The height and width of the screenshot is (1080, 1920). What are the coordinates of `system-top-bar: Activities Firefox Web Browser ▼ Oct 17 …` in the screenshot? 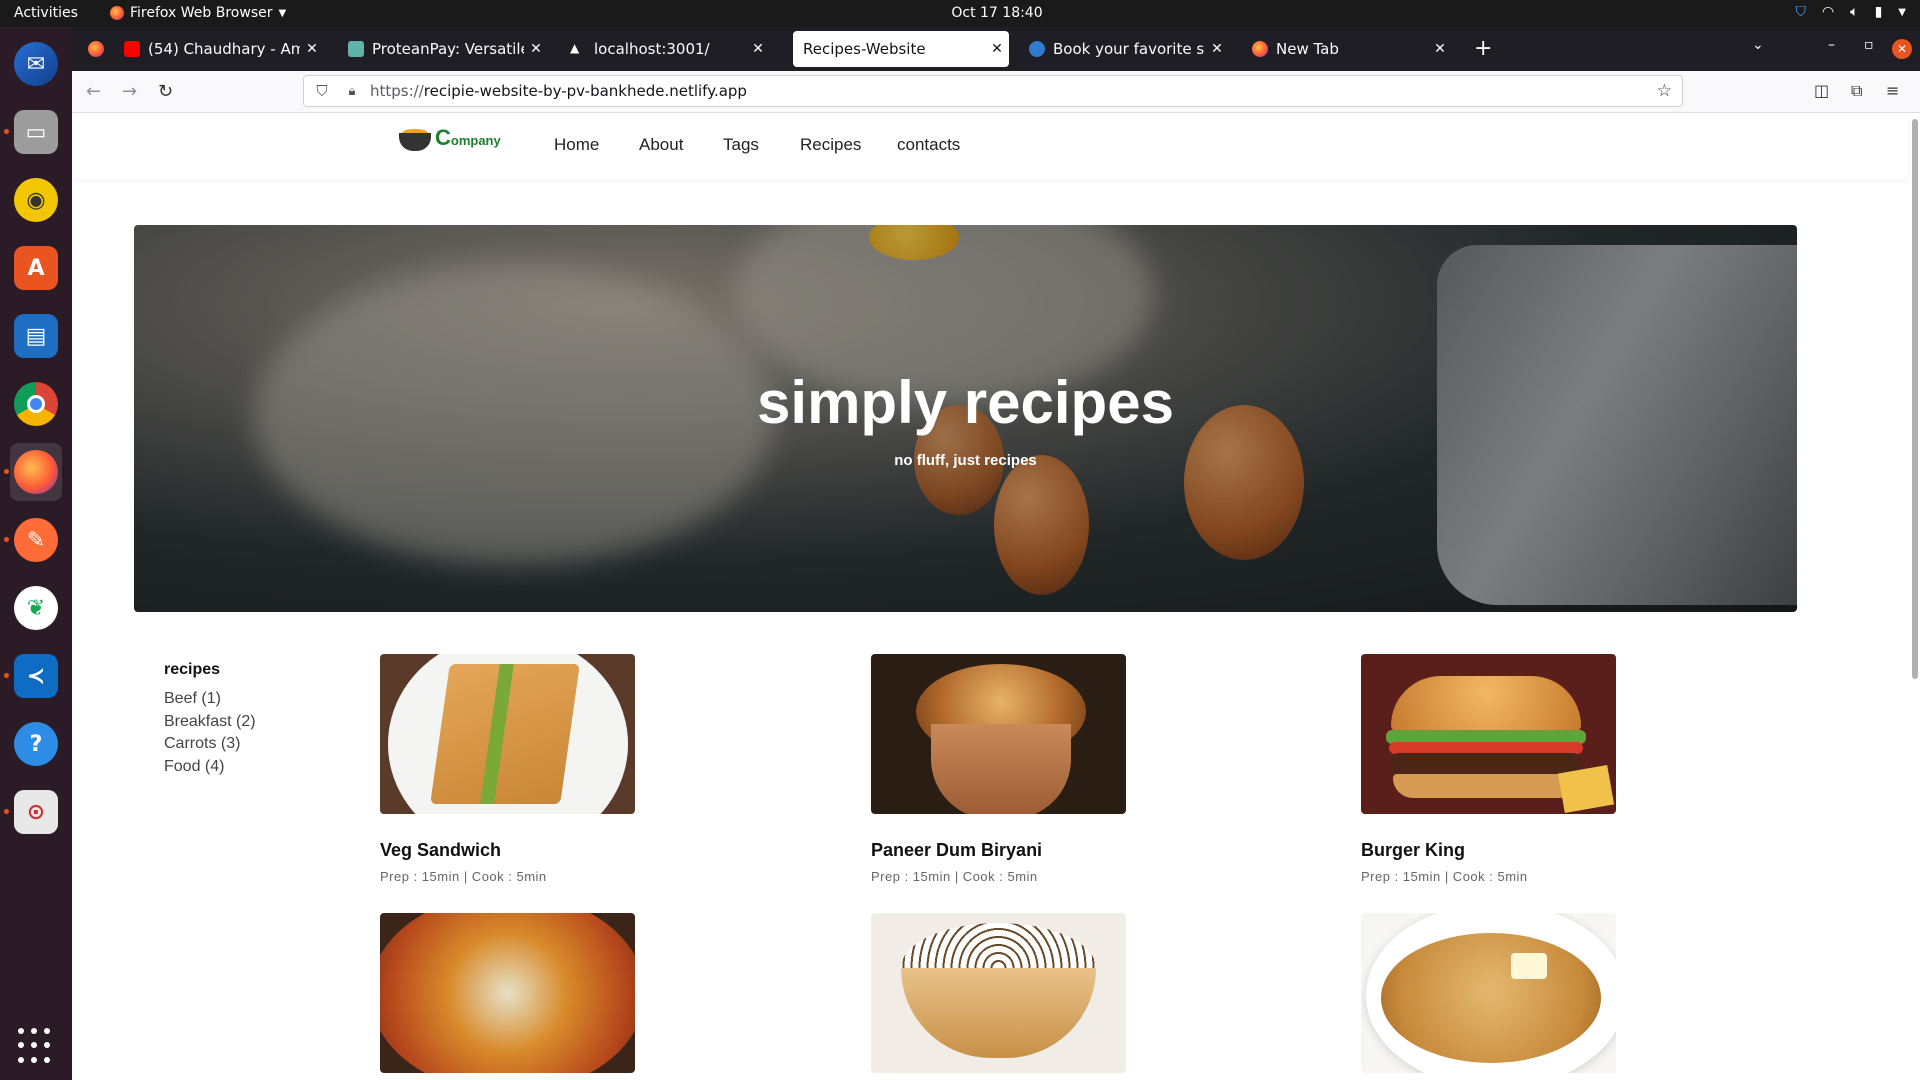 It's located at (960, 13).